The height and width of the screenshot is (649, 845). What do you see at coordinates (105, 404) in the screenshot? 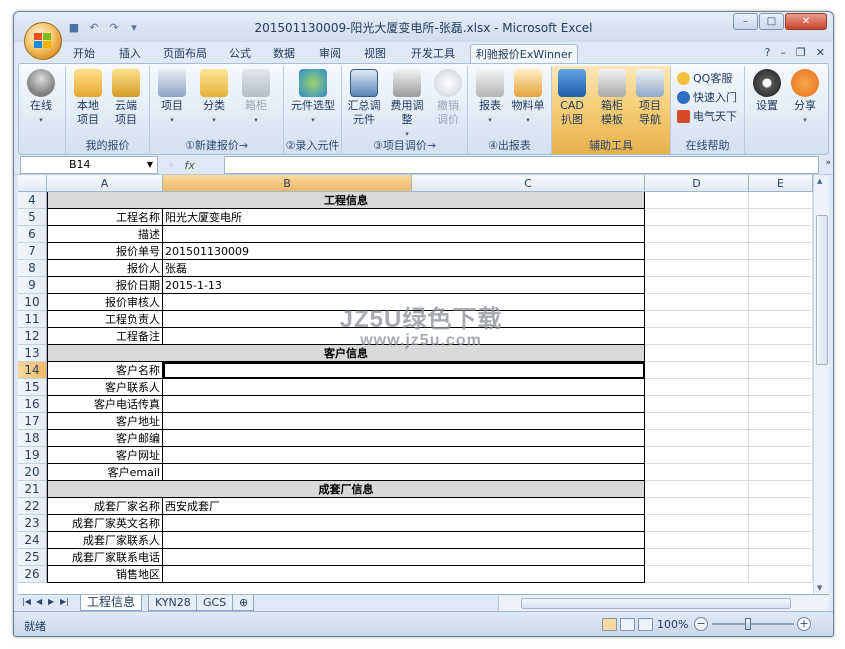
I see `field-label-cell: 客户电话传真` at bounding box center [105, 404].